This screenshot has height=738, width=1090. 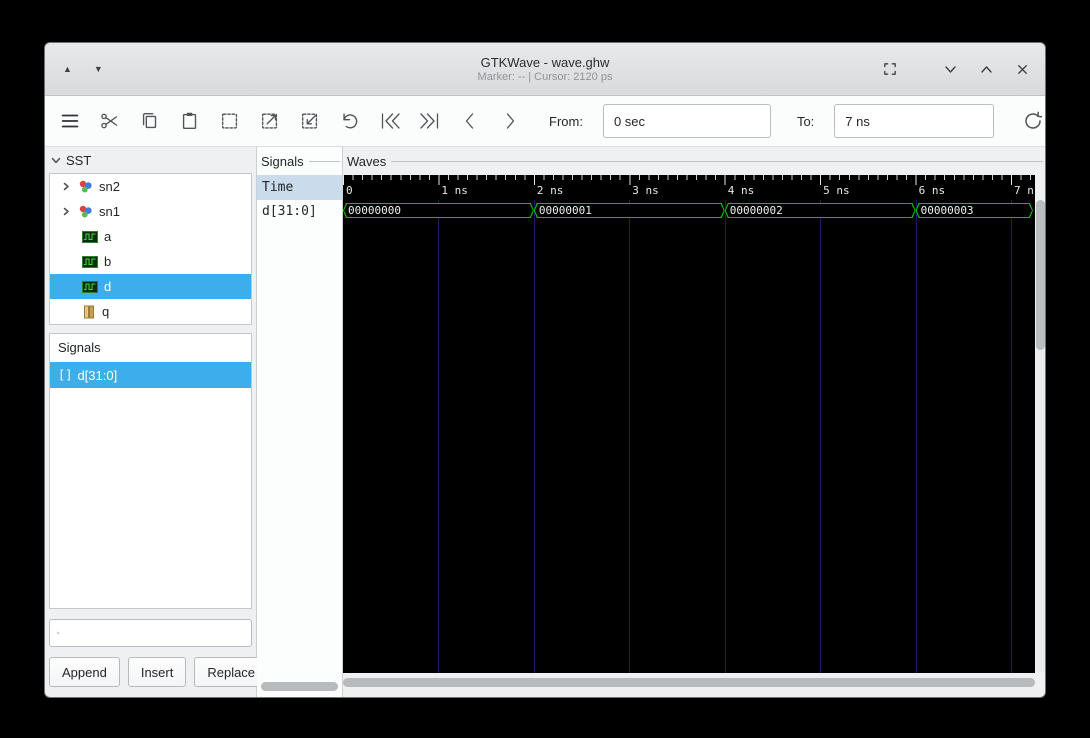 I want to click on go-to-end-icon, so click(x=430, y=121).